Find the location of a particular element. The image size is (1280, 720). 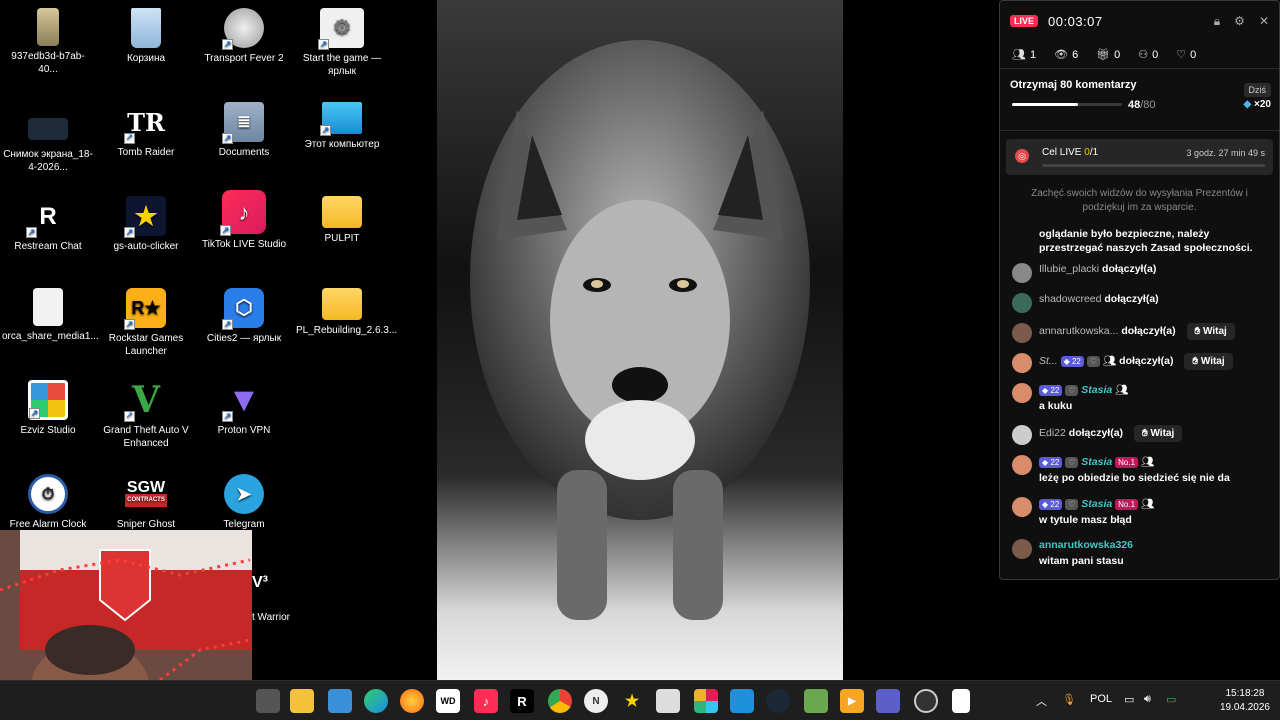

desktop-icon-transport-fever: ↗ Transport Fever 2 is located at coordinates (244, 36).